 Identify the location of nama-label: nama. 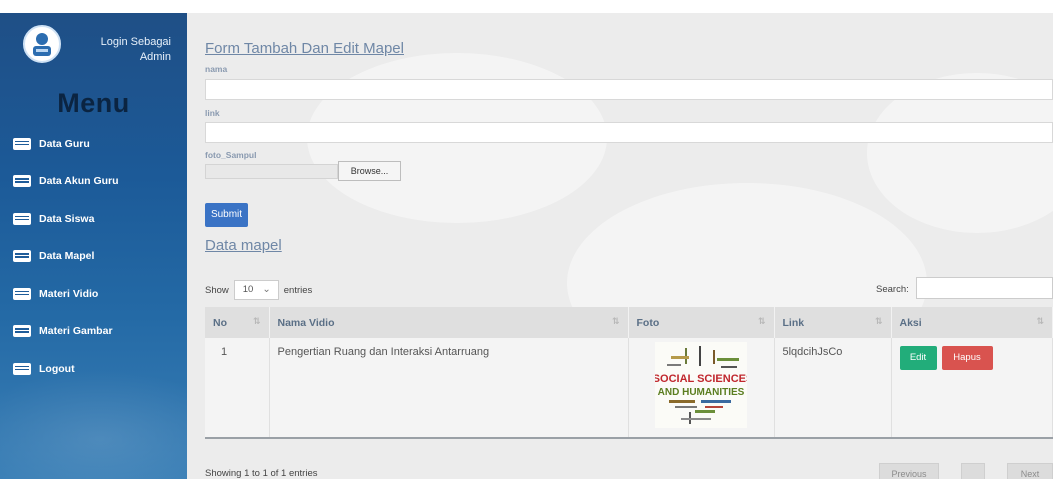
(216, 69).